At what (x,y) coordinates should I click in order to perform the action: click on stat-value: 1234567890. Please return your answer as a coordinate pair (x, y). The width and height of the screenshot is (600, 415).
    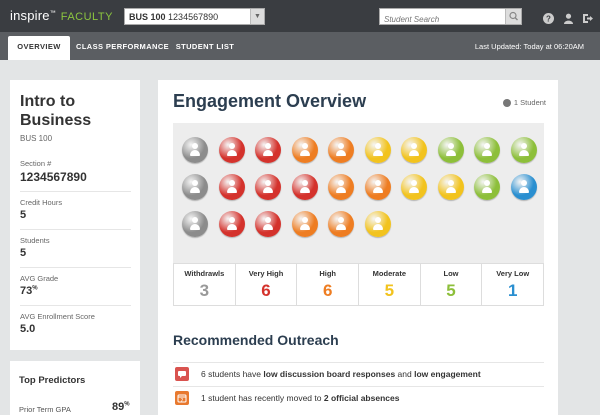
    Looking at the image, I should click on (53, 177).